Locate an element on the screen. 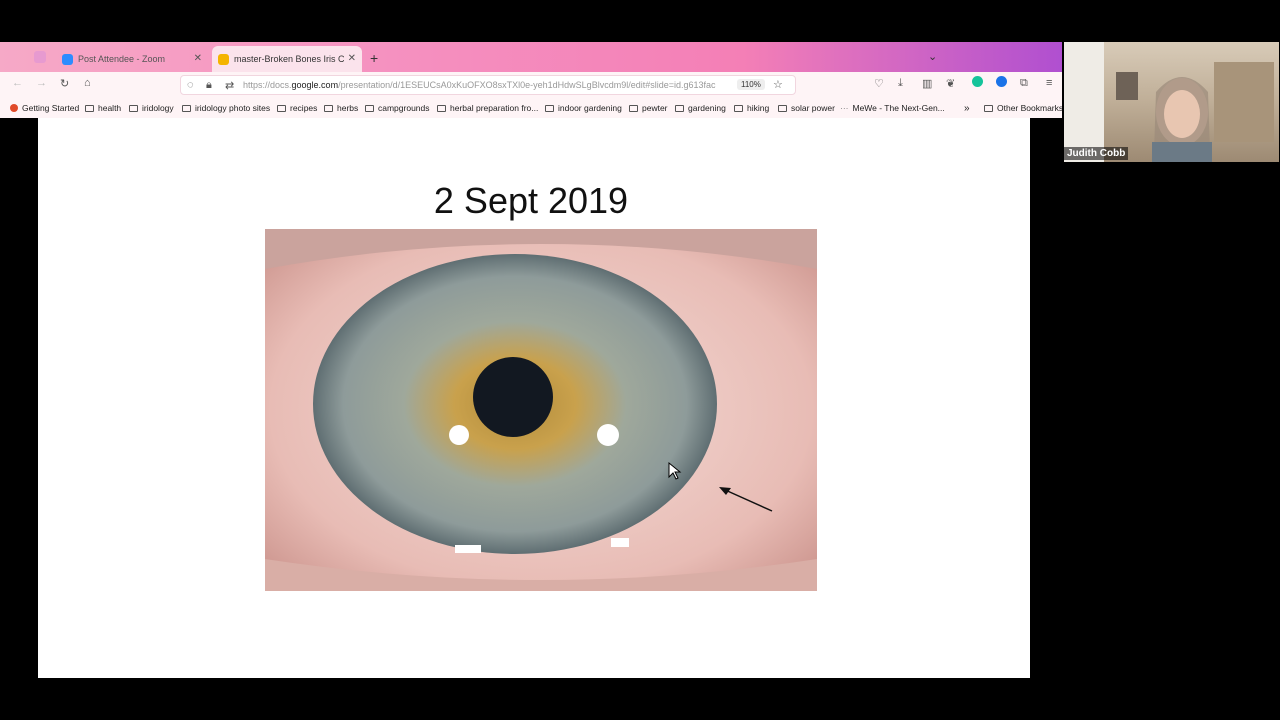 The width and height of the screenshot is (1280, 720). sidebar-icon: ▥ is located at coordinates (927, 83).